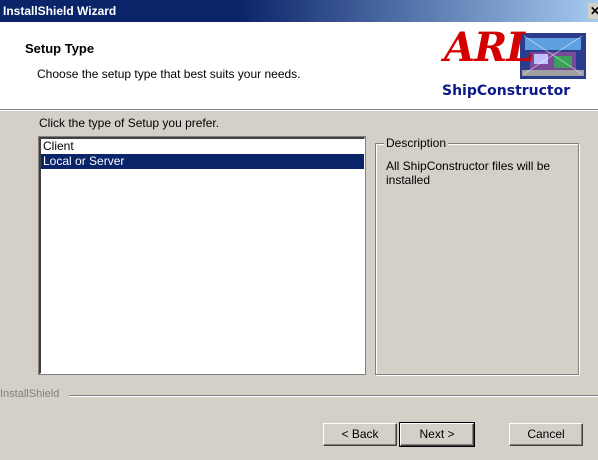 This screenshot has height=460, width=598. Describe the element at coordinates (30, 394) in the screenshot. I see `installshield-brand: InstallShield` at that location.